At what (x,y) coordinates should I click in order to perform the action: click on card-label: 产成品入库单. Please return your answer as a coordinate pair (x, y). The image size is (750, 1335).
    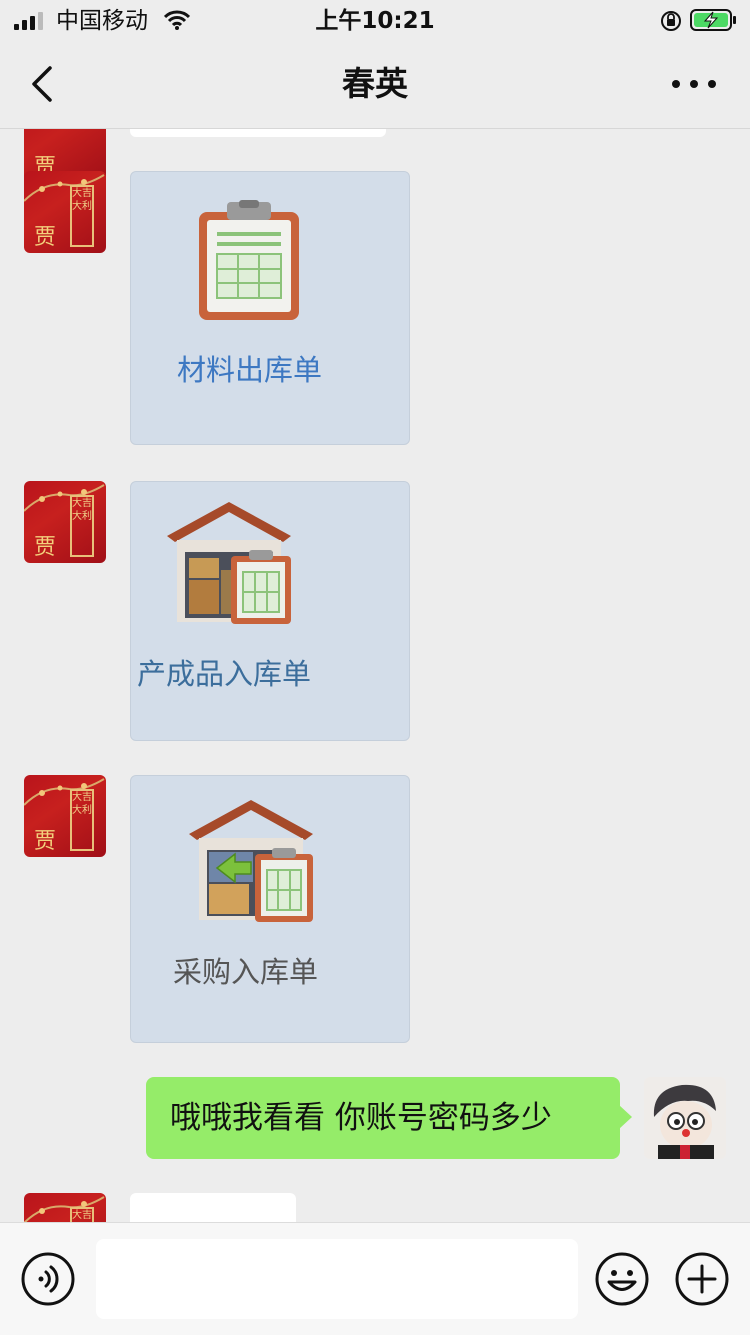
    Looking at the image, I should click on (224, 674).